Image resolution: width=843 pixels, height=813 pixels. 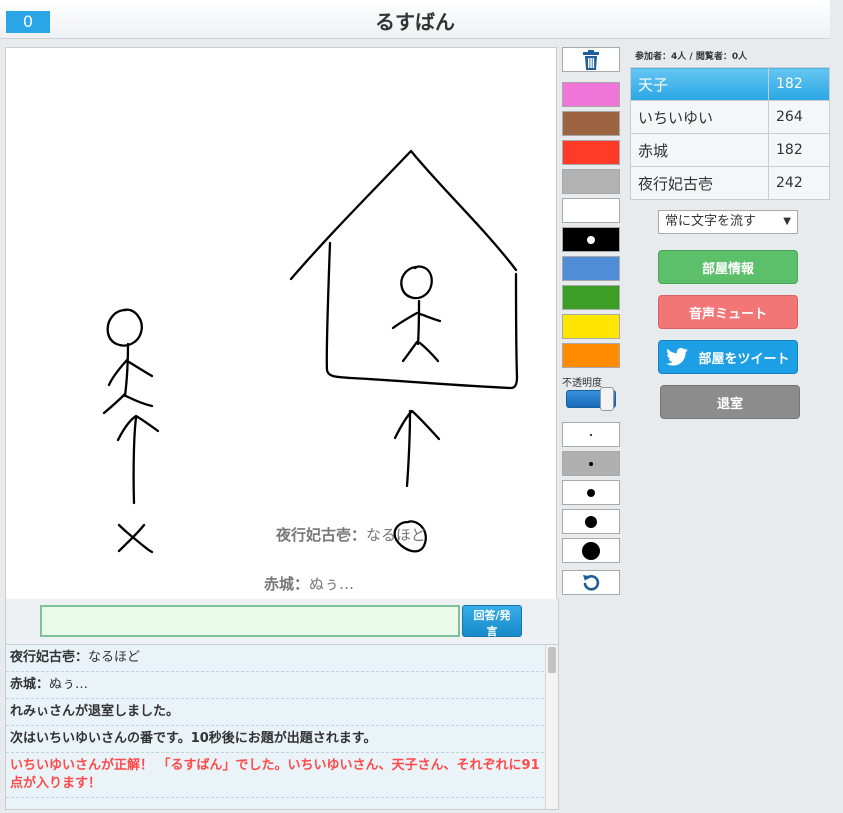 What do you see at coordinates (314, 535) in the screenshot?
I see `overlay-author: 夜行妃古壱` at bounding box center [314, 535].